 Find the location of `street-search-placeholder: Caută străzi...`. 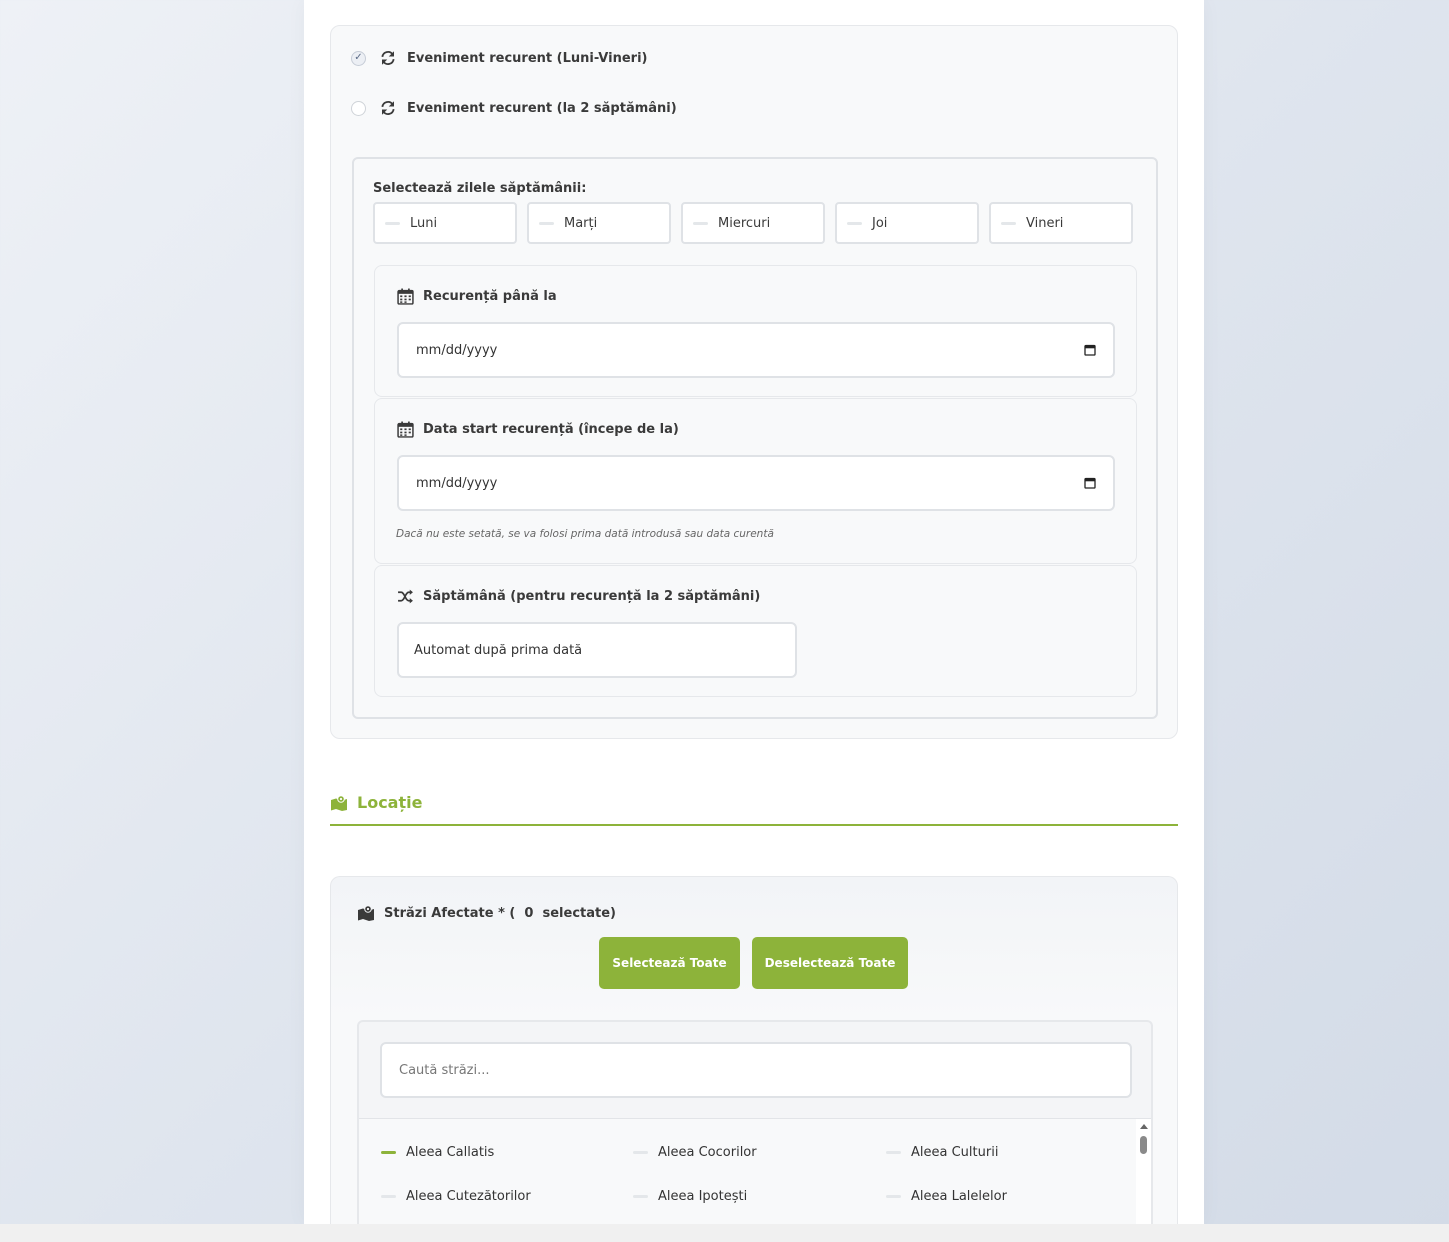

street-search-placeholder: Caută străzi... is located at coordinates (444, 1070).